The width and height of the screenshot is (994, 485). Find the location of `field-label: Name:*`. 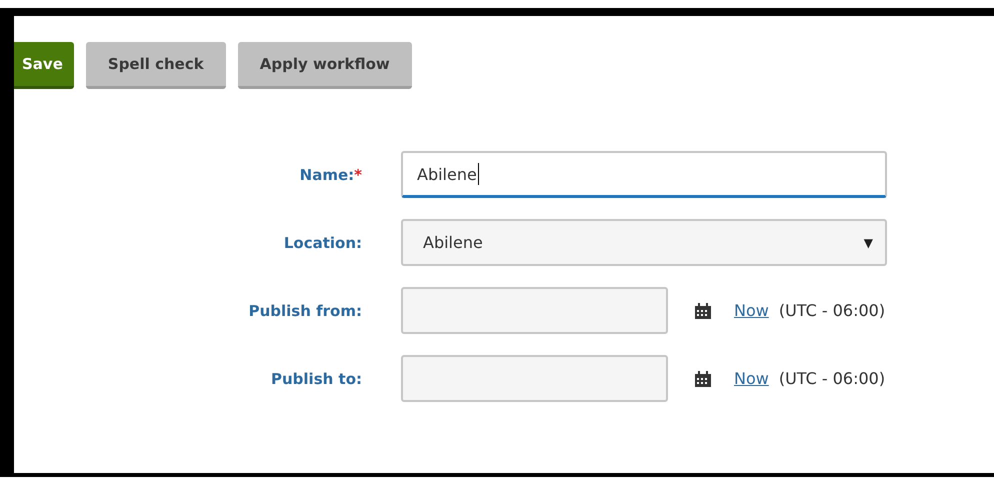

field-label: Name:* is located at coordinates (330, 175).